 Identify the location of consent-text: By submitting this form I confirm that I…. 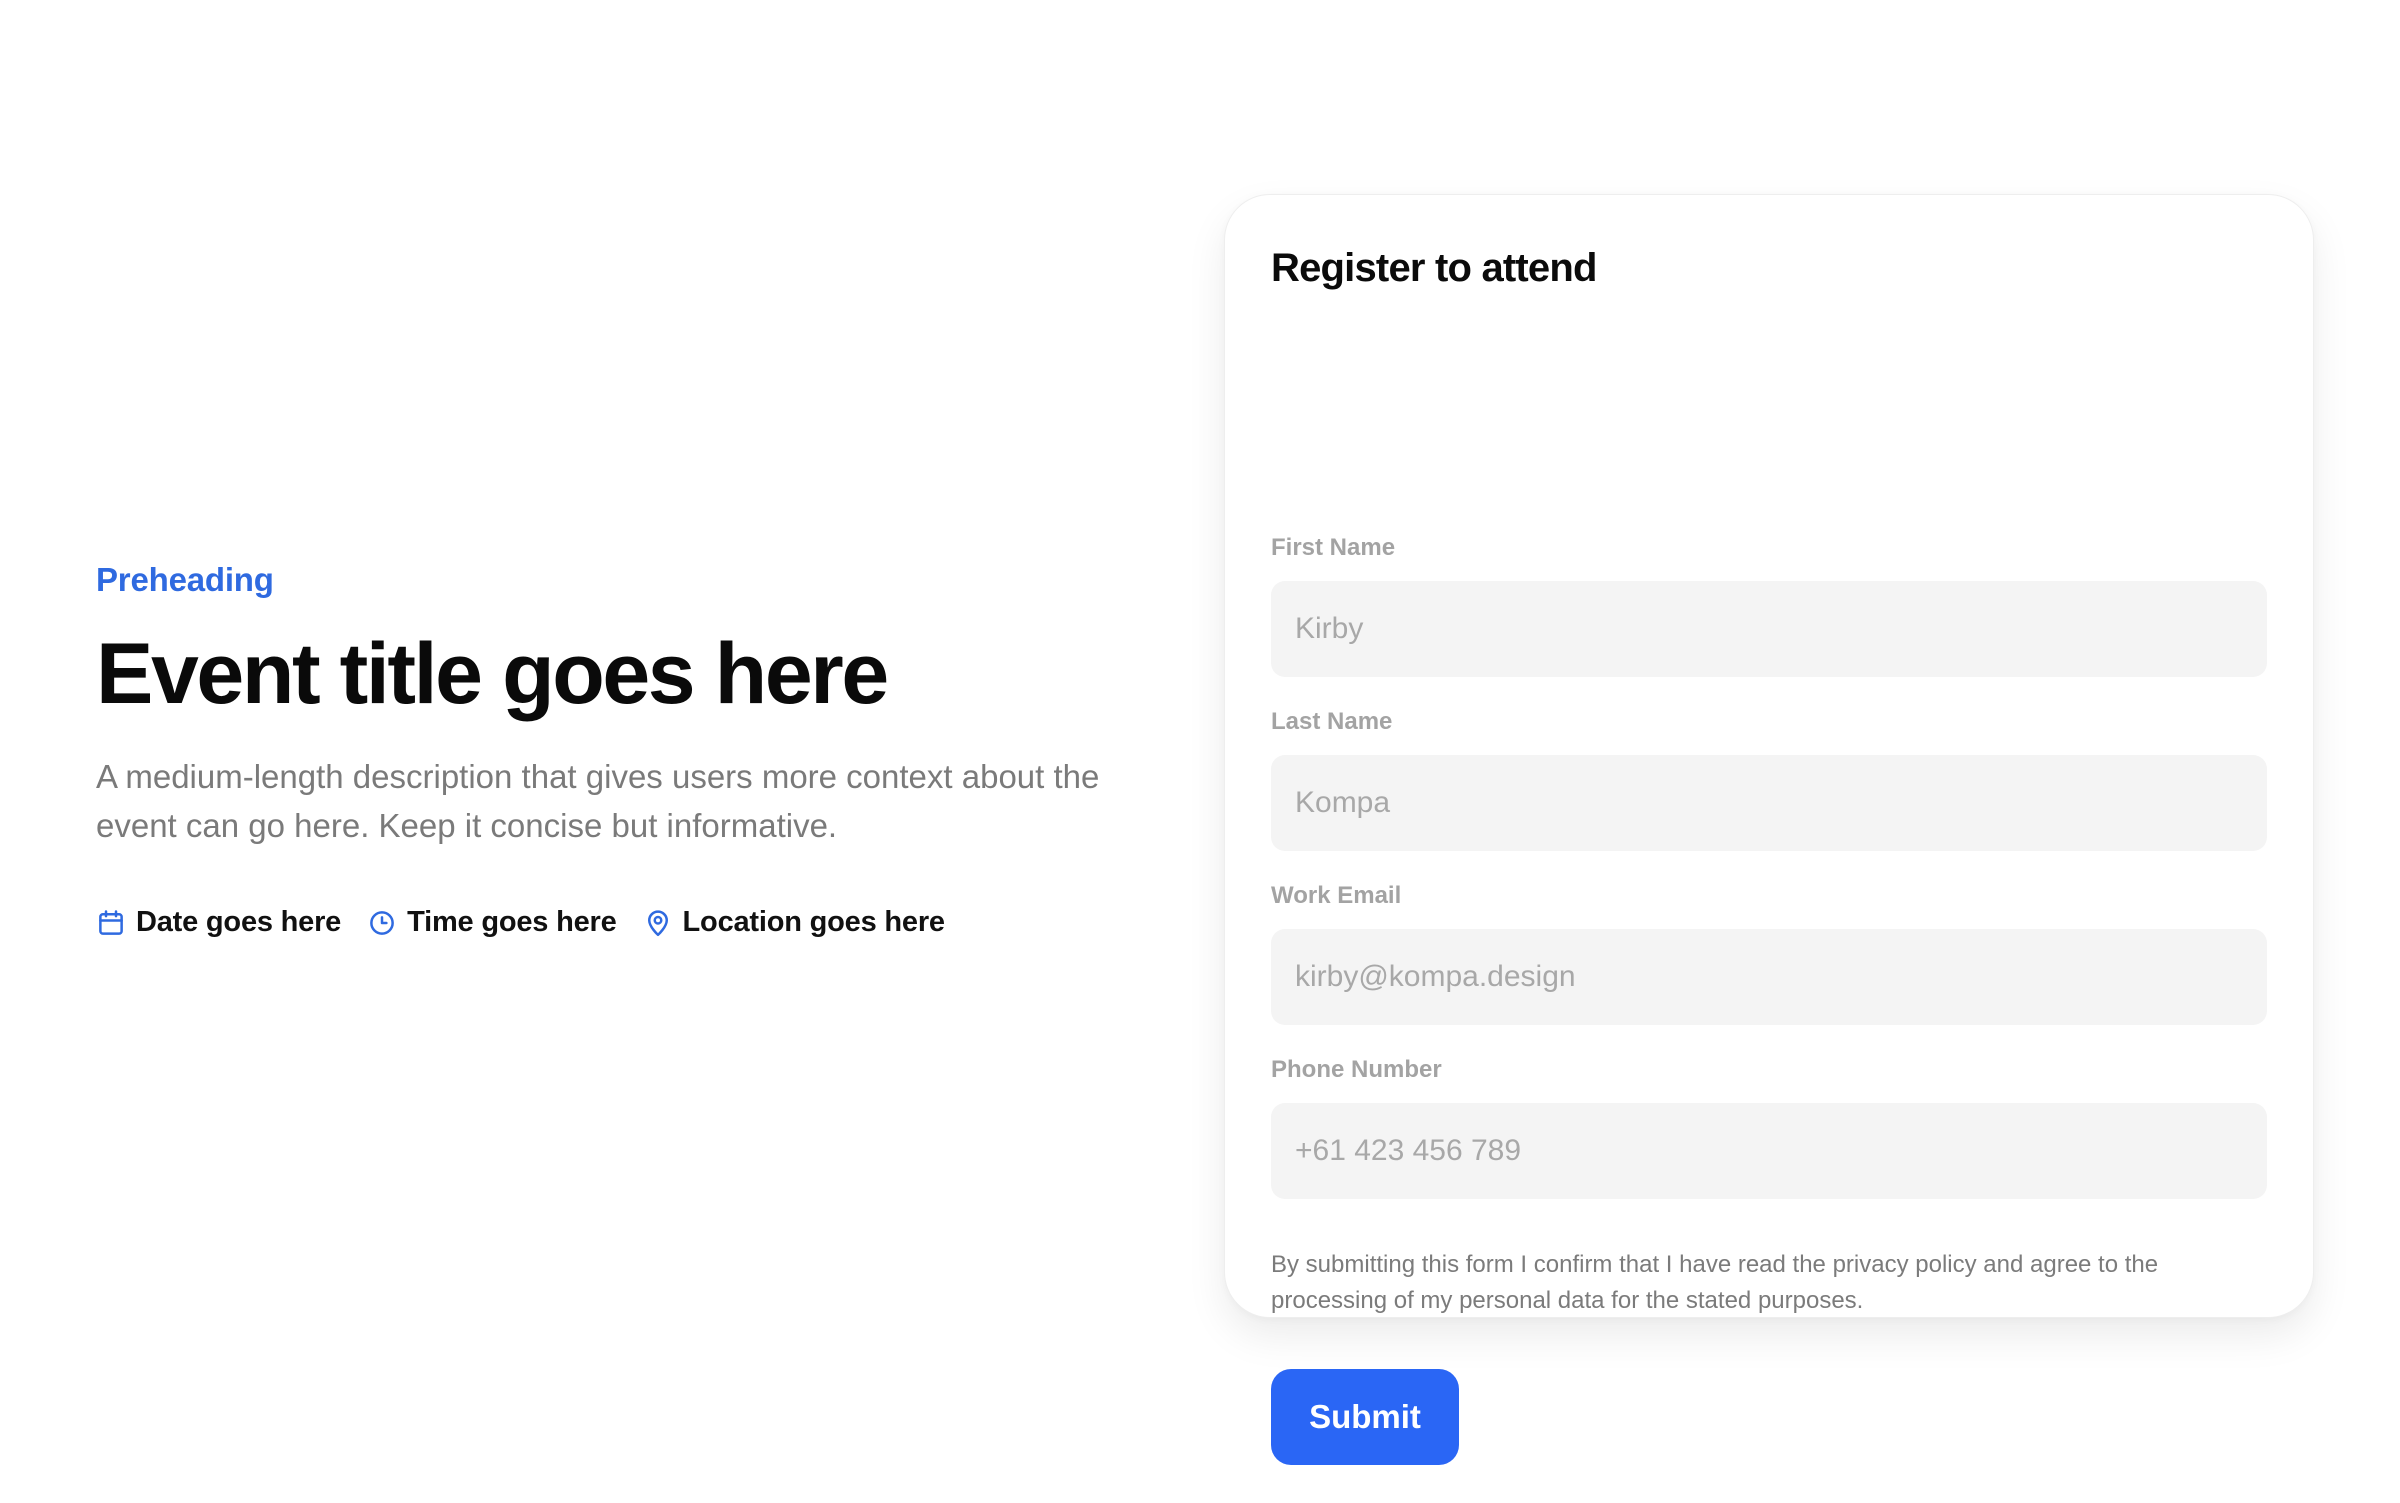
(1715, 1282).